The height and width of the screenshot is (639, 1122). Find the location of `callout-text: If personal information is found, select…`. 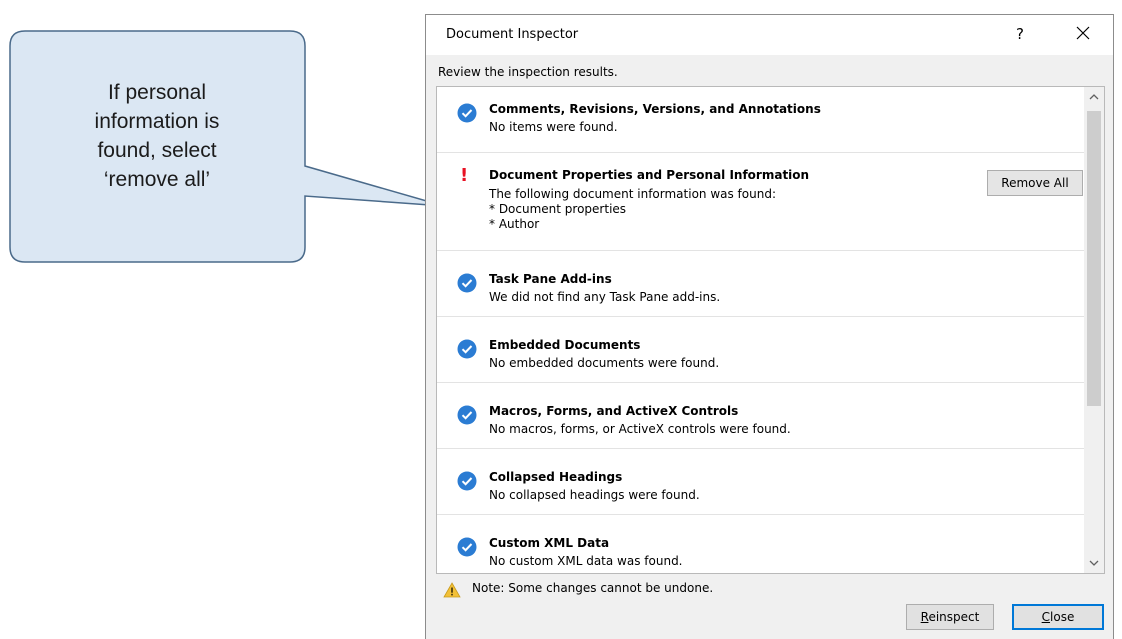

callout-text: If personal information is found, select… is located at coordinates (157, 136).